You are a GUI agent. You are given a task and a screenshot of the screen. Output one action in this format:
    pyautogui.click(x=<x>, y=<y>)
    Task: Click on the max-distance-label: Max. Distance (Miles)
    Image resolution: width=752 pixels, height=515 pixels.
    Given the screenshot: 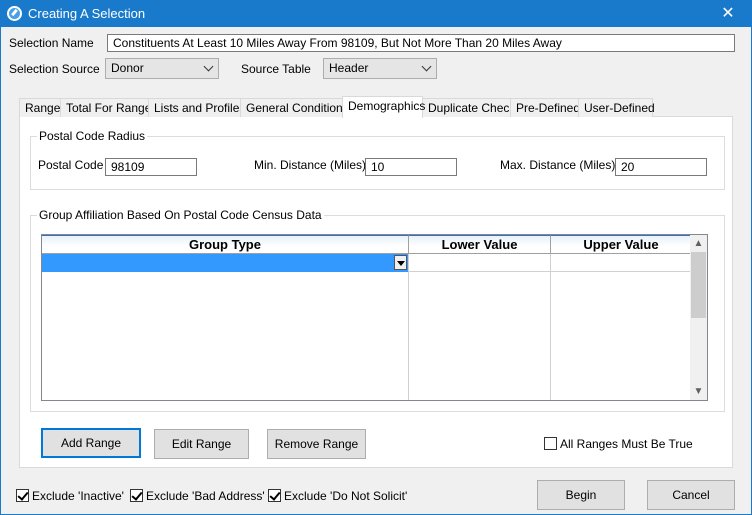 What is the action you would take?
    pyautogui.click(x=558, y=165)
    